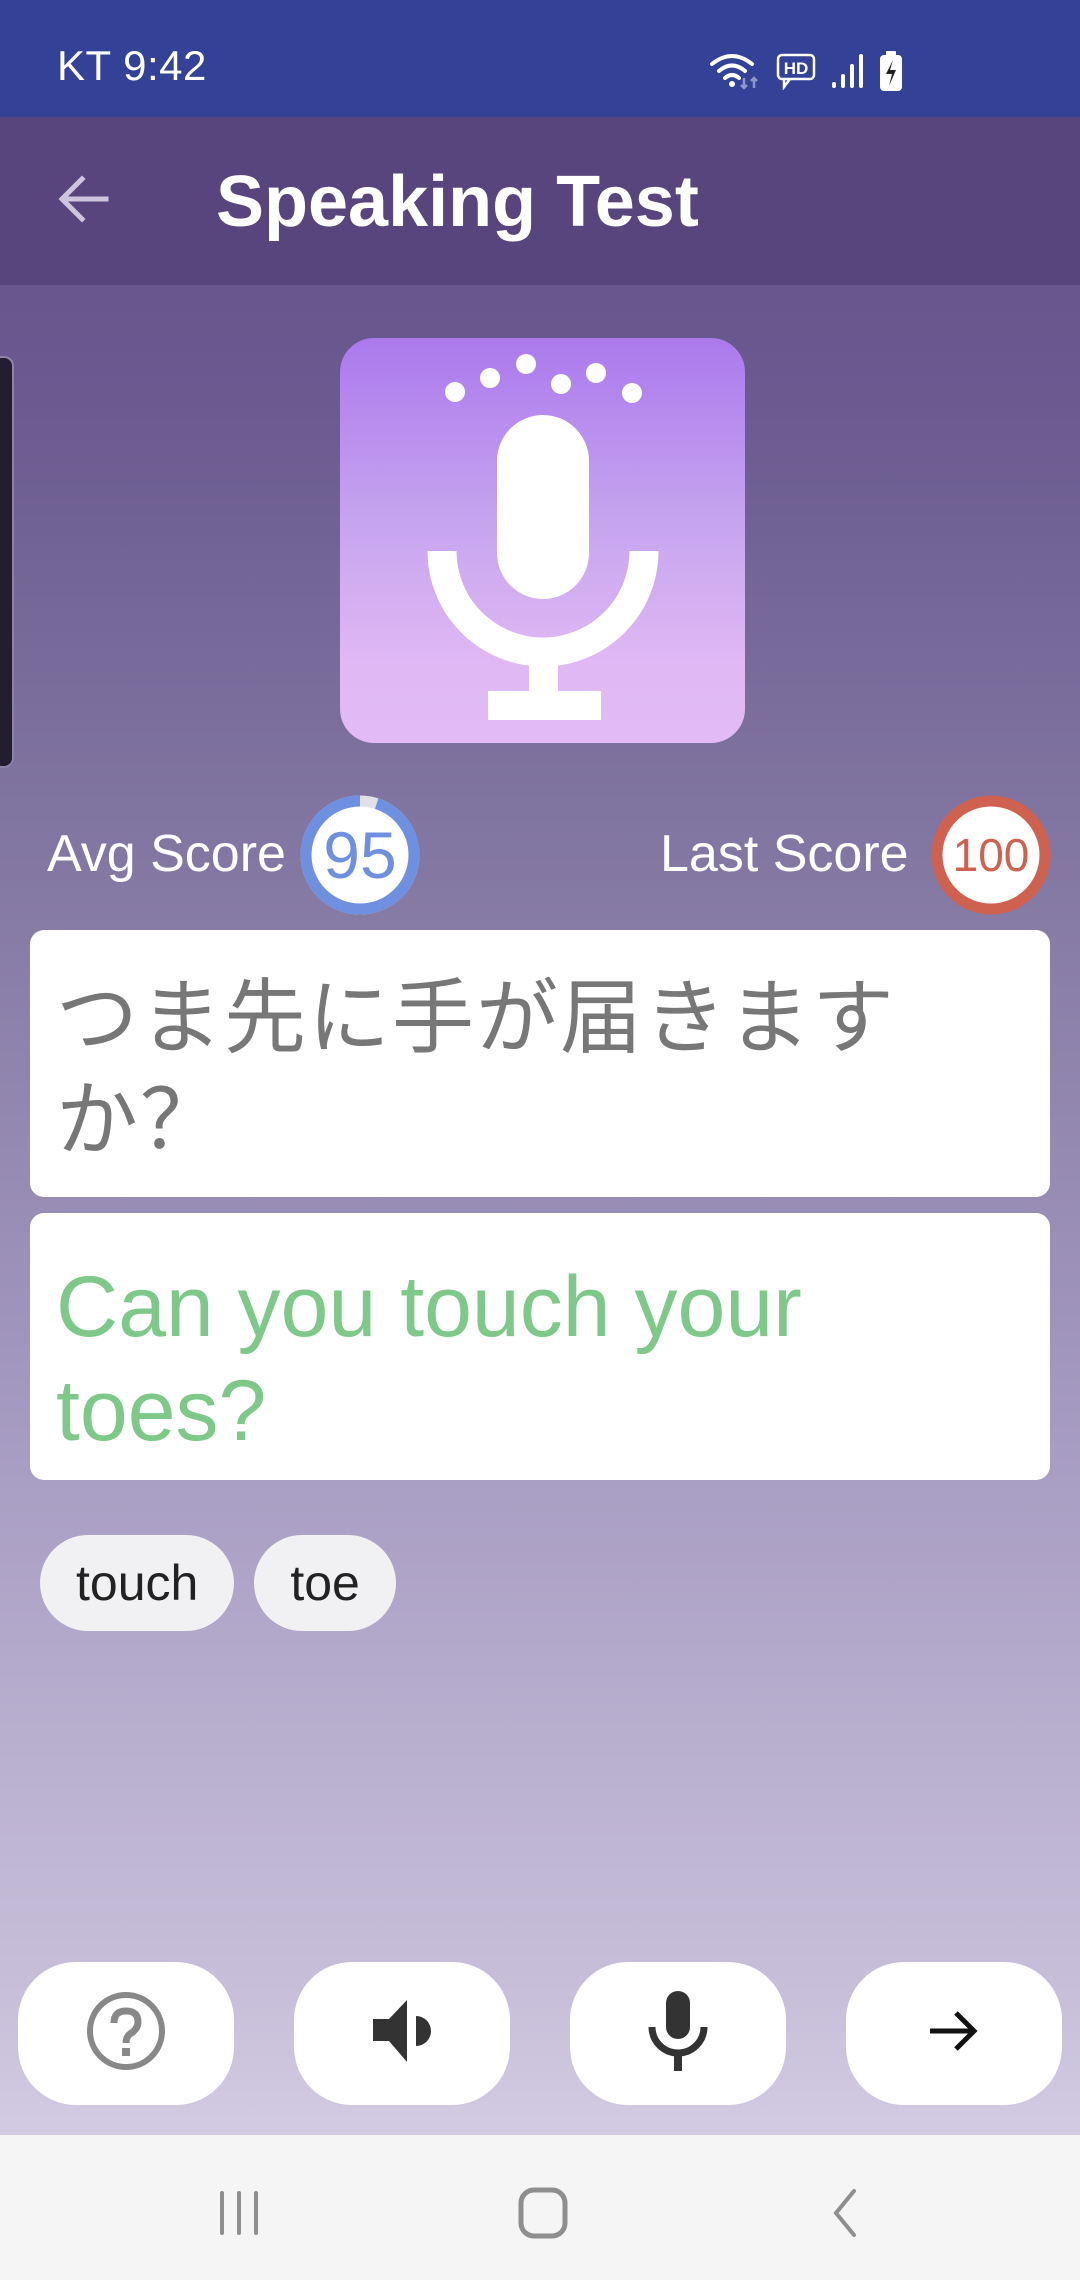 The width and height of the screenshot is (1080, 2280). What do you see at coordinates (540, 855) in the screenshot?
I see `score-row: Avg Score 95 Last Score 100` at bounding box center [540, 855].